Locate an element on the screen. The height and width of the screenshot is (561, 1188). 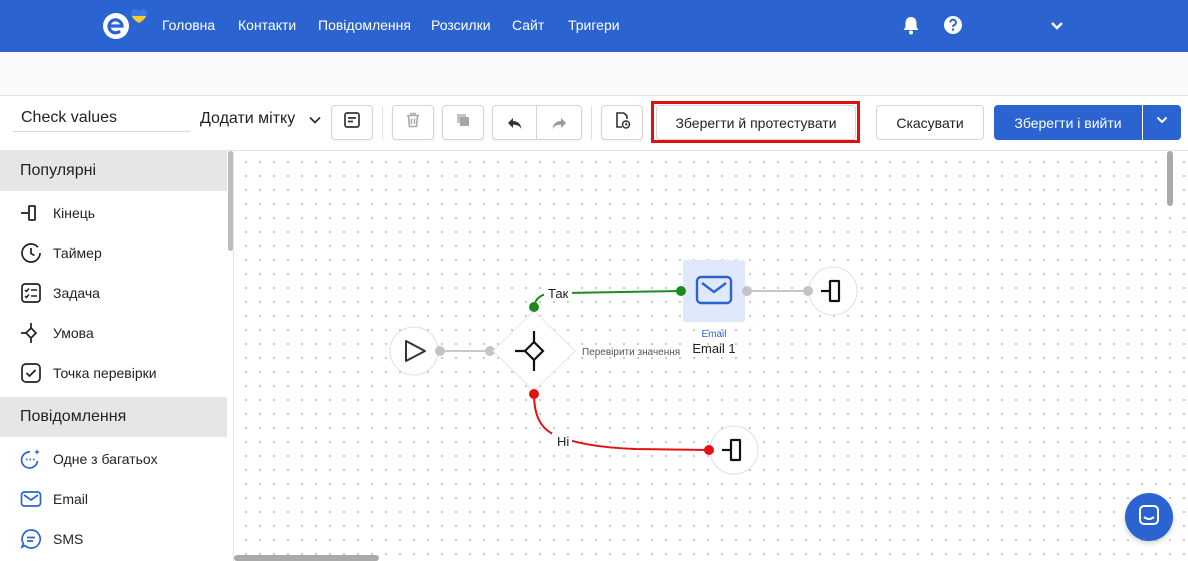
note-icon is located at coordinates (352, 122).